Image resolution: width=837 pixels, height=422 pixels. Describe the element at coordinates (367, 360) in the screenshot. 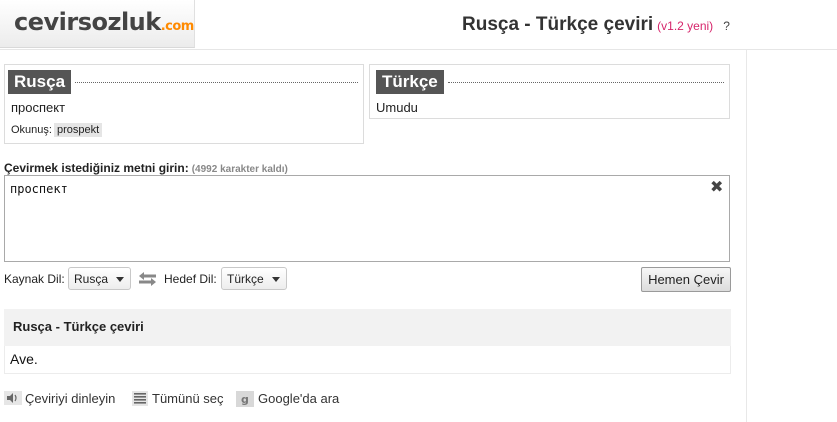

I see `result-body: Ave.` at that location.